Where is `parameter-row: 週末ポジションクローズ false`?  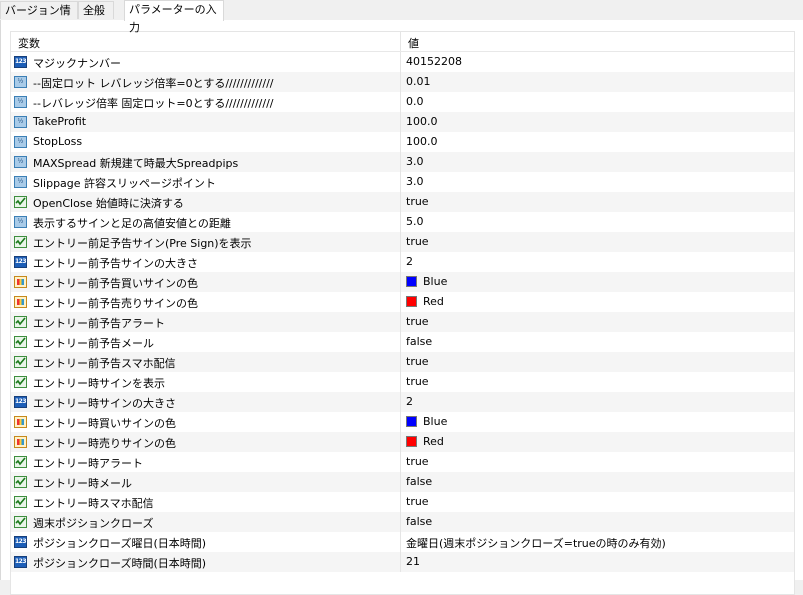
parameter-row: 週末ポジションクローズ false is located at coordinates (402, 522).